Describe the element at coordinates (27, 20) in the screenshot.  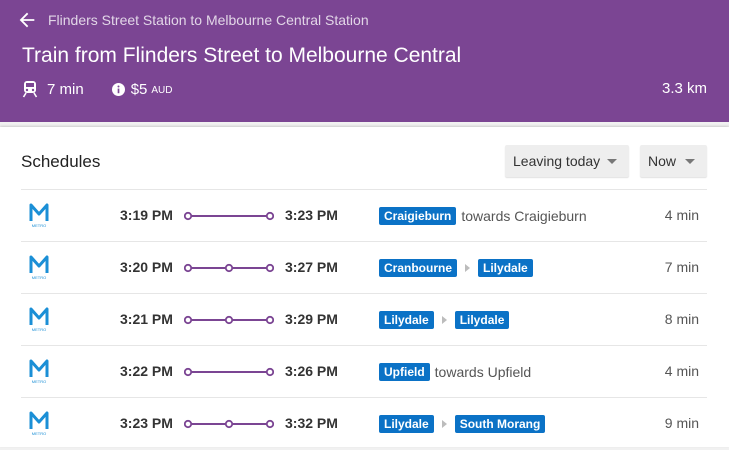
I see `arrow-left-icon` at that location.